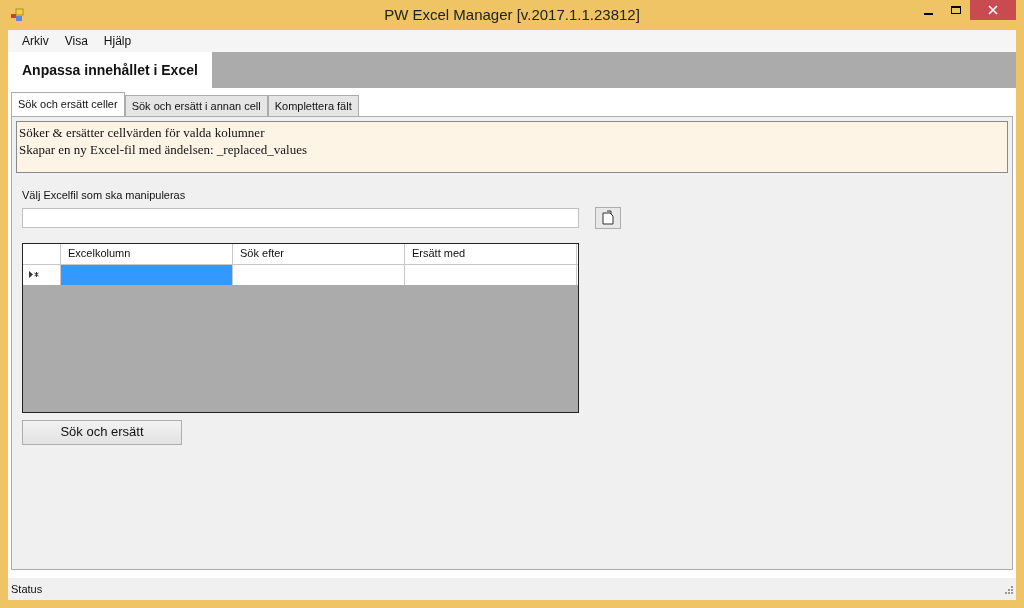 The height and width of the screenshot is (608, 1024). Describe the element at coordinates (300, 217) in the screenshot. I see `file-path-field` at that location.